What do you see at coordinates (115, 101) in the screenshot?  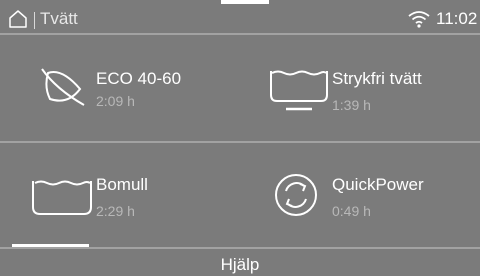 I see `program-duration: 2:09 h` at bounding box center [115, 101].